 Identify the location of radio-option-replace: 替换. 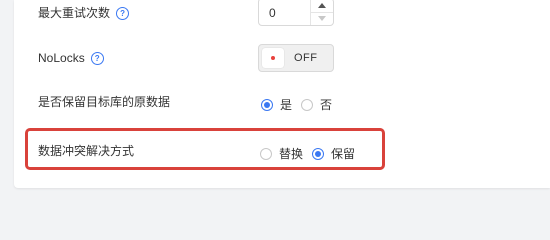
(281, 153).